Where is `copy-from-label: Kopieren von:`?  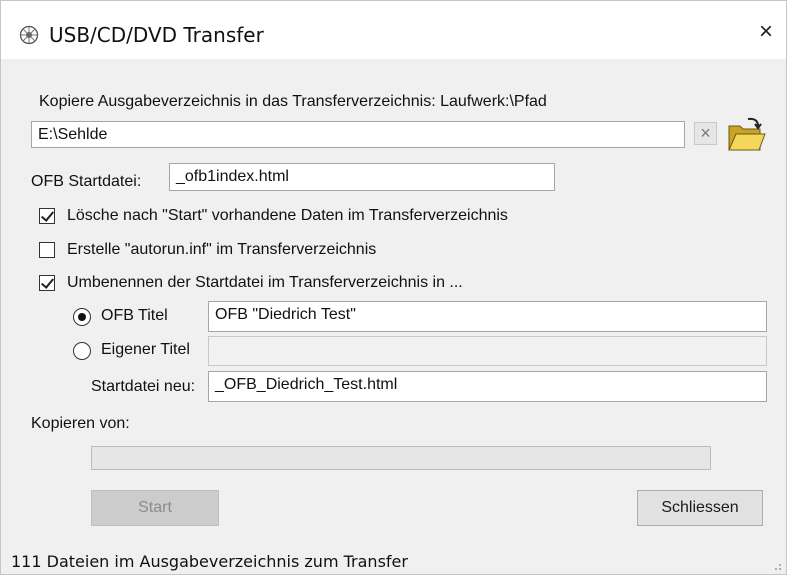
copy-from-label: Kopieren von: is located at coordinates (80, 423).